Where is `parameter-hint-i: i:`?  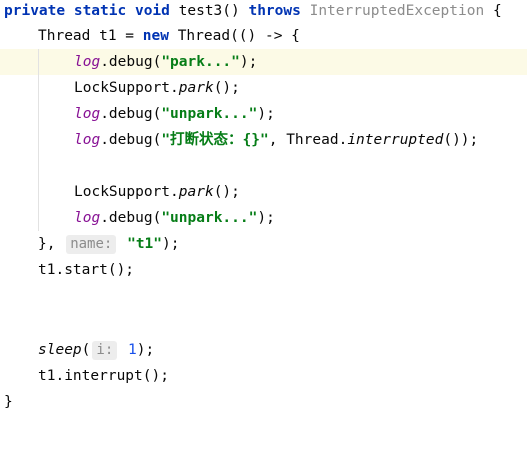 parameter-hint-i: i: is located at coordinates (105, 350).